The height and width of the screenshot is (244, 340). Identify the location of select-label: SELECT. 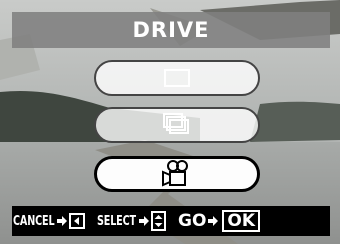
(116, 221).